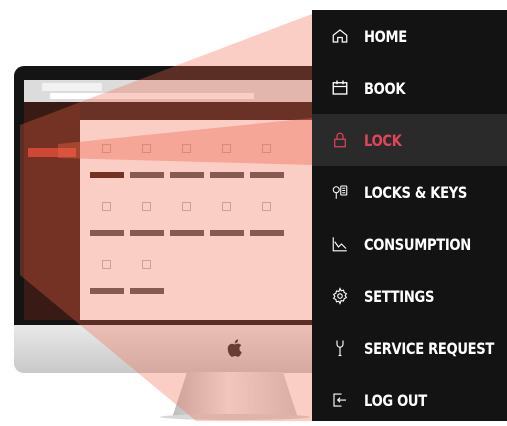  Describe the element at coordinates (340, 88) in the screenshot. I see `calendar-icon` at that location.